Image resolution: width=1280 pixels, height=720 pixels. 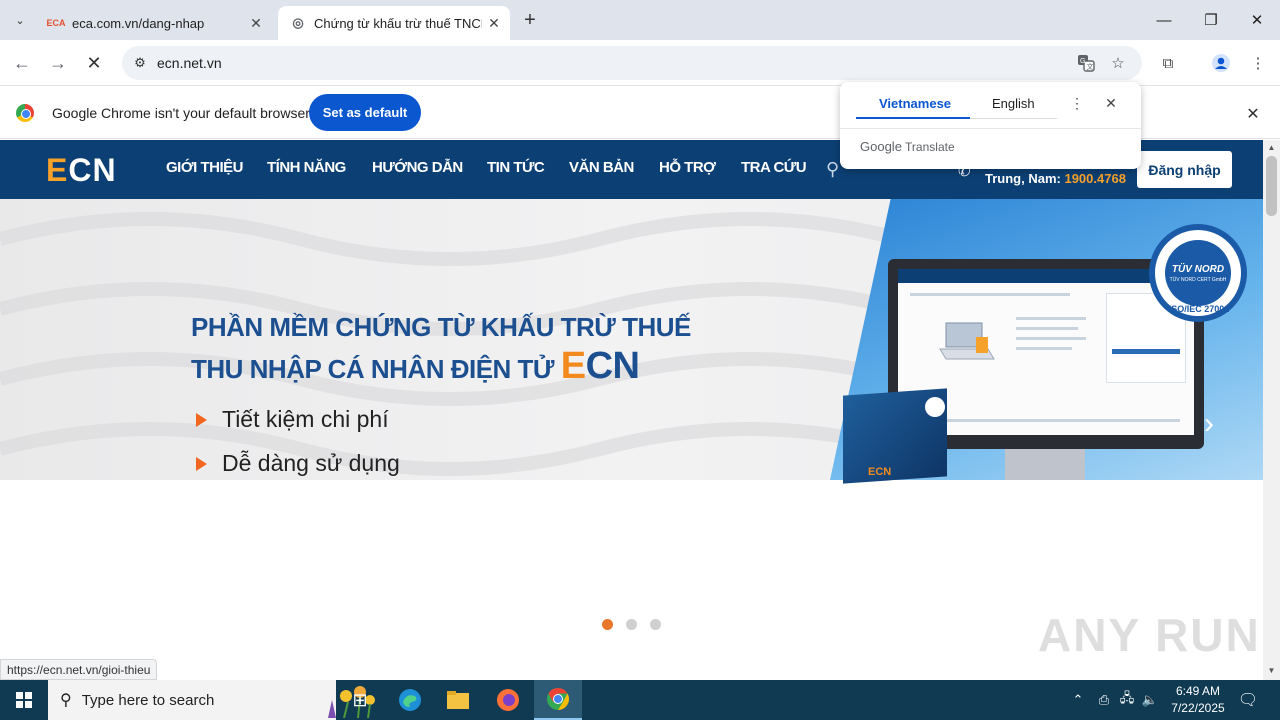 I want to click on windows-logo-icon, so click(x=24, y=700).